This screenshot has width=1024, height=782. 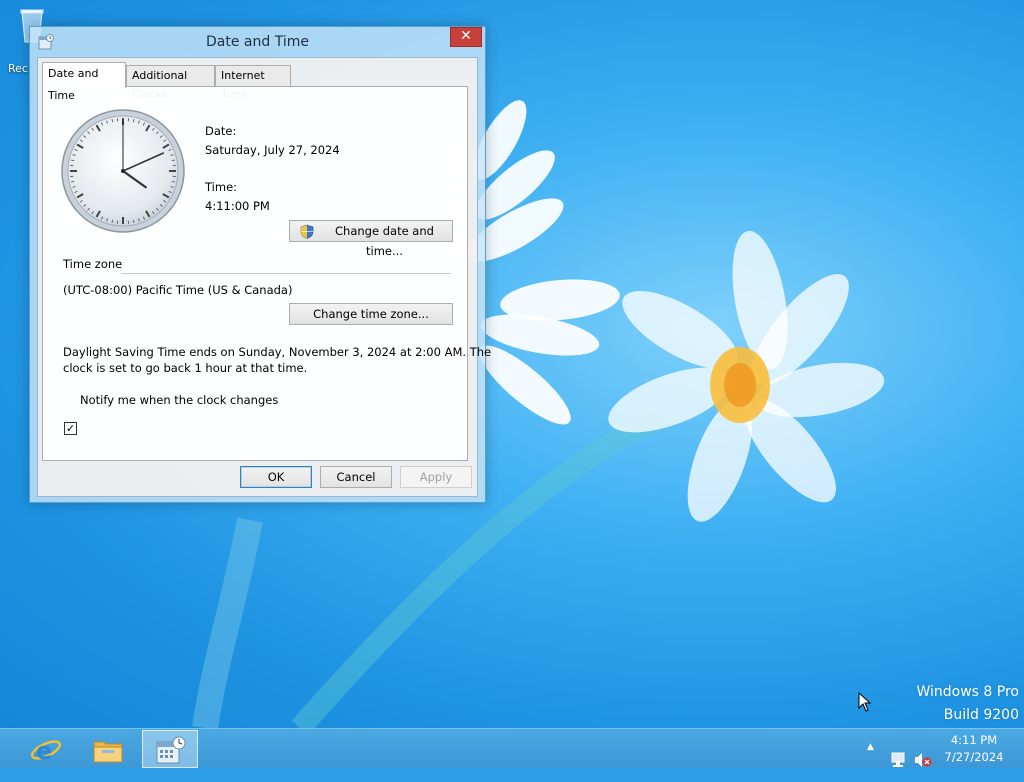 I want to click on dialog-titlebar: Date and Time ✕, so click(x=257, y=42).